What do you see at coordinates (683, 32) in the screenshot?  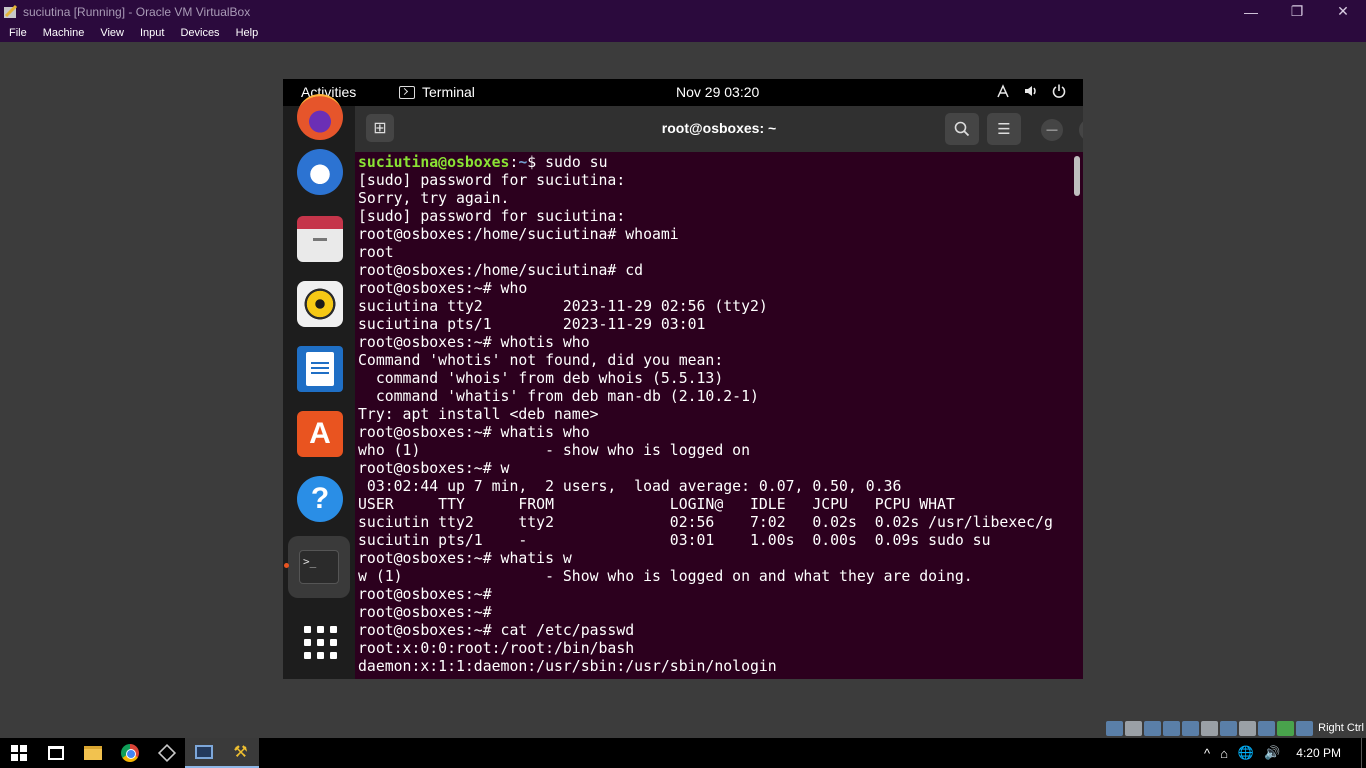 I see `vbox-menubar: File Machine View Input Devices Help` at bounding box center [683, 32].